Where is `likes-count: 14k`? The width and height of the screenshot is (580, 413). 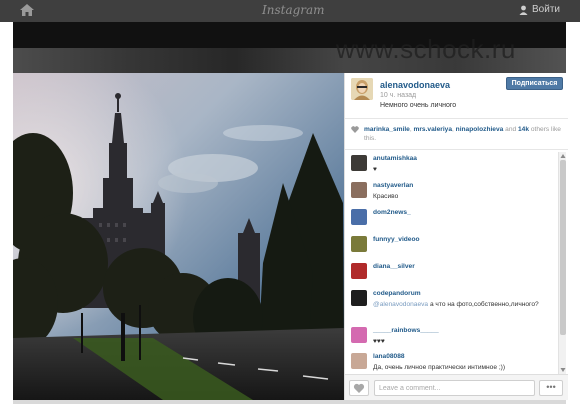 likes-count: 14k is located at coordinates (523, 129).